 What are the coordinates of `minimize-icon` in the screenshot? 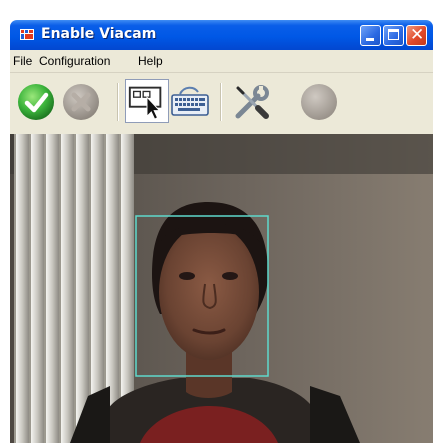 It's located at (370, 39).